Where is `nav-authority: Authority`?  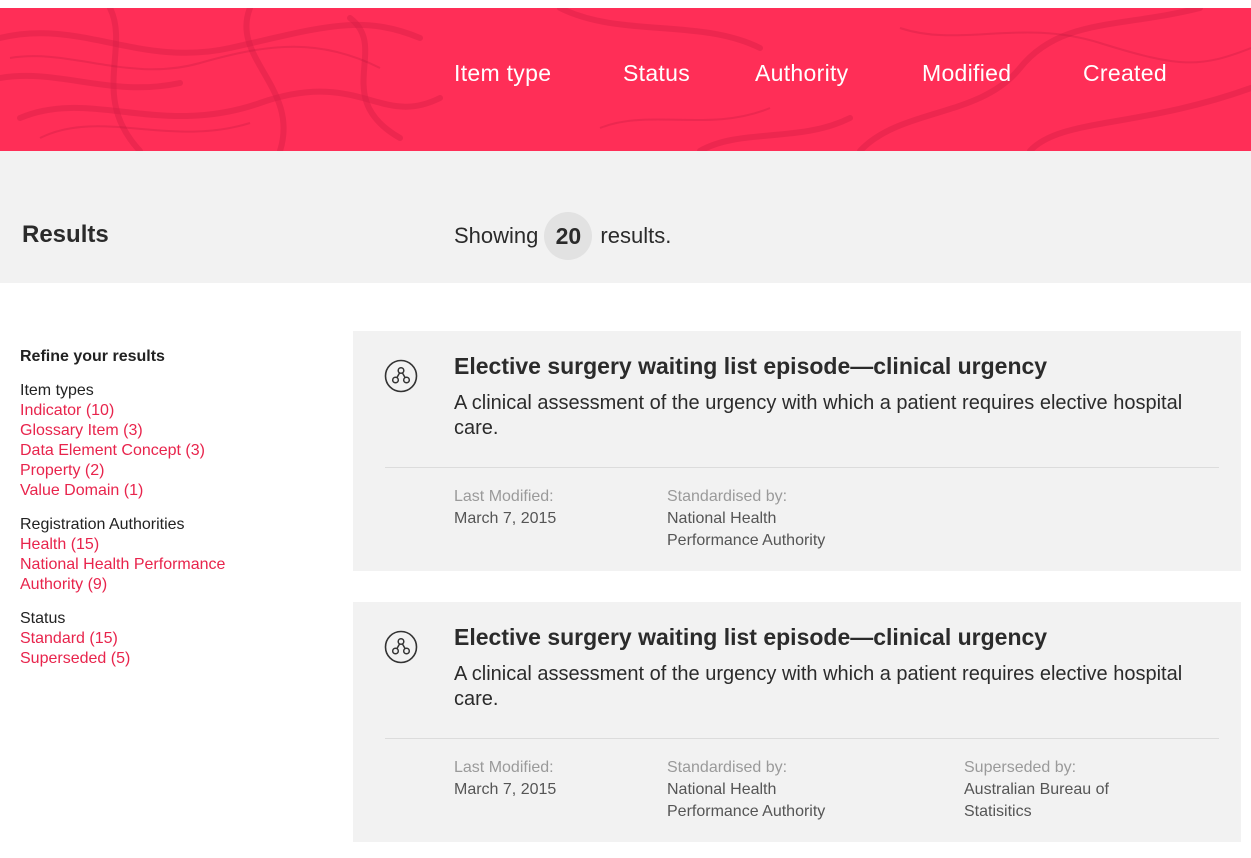
nav-authority: Authority is located at coordinates (801, 73).